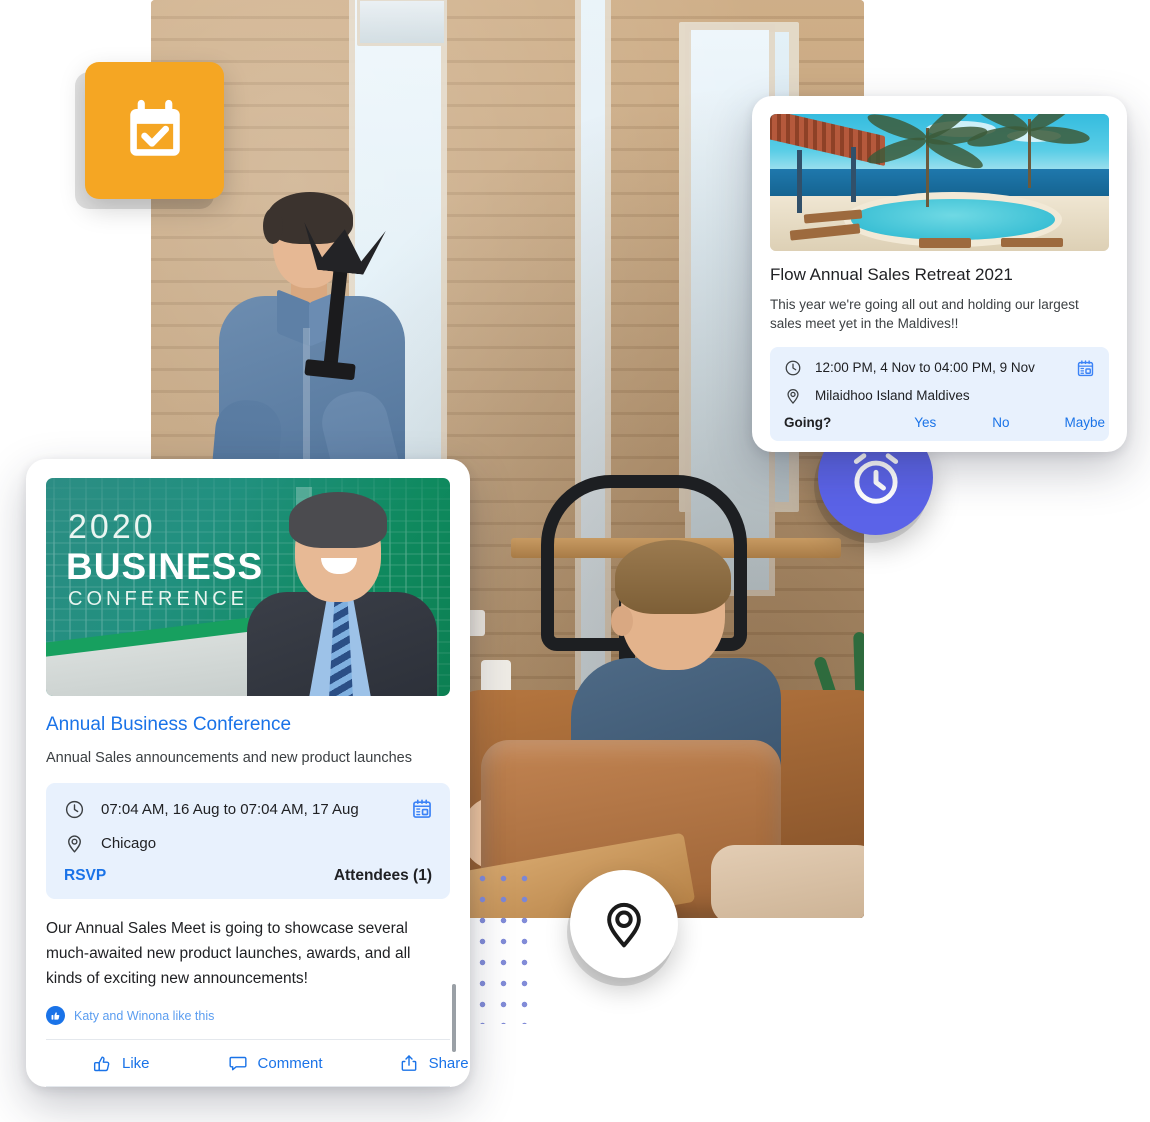  Describe the element at coordinates (944, 422) in the screenshot. I see `retreat-rsvp-row: Going? Yes No Maybe` at that location.